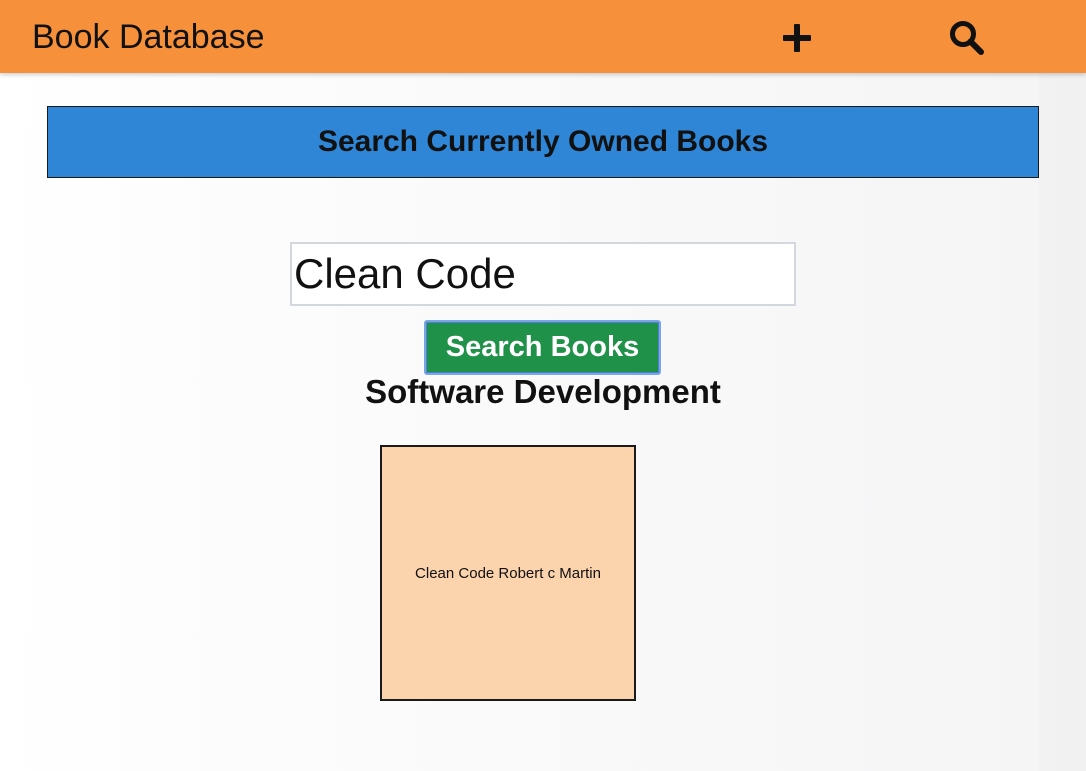 Image resolution: width=1086 pixels, height=771 pixels. Describe the element at coordinates (543, 274) in the screenshot. I see `search-input` at that location.